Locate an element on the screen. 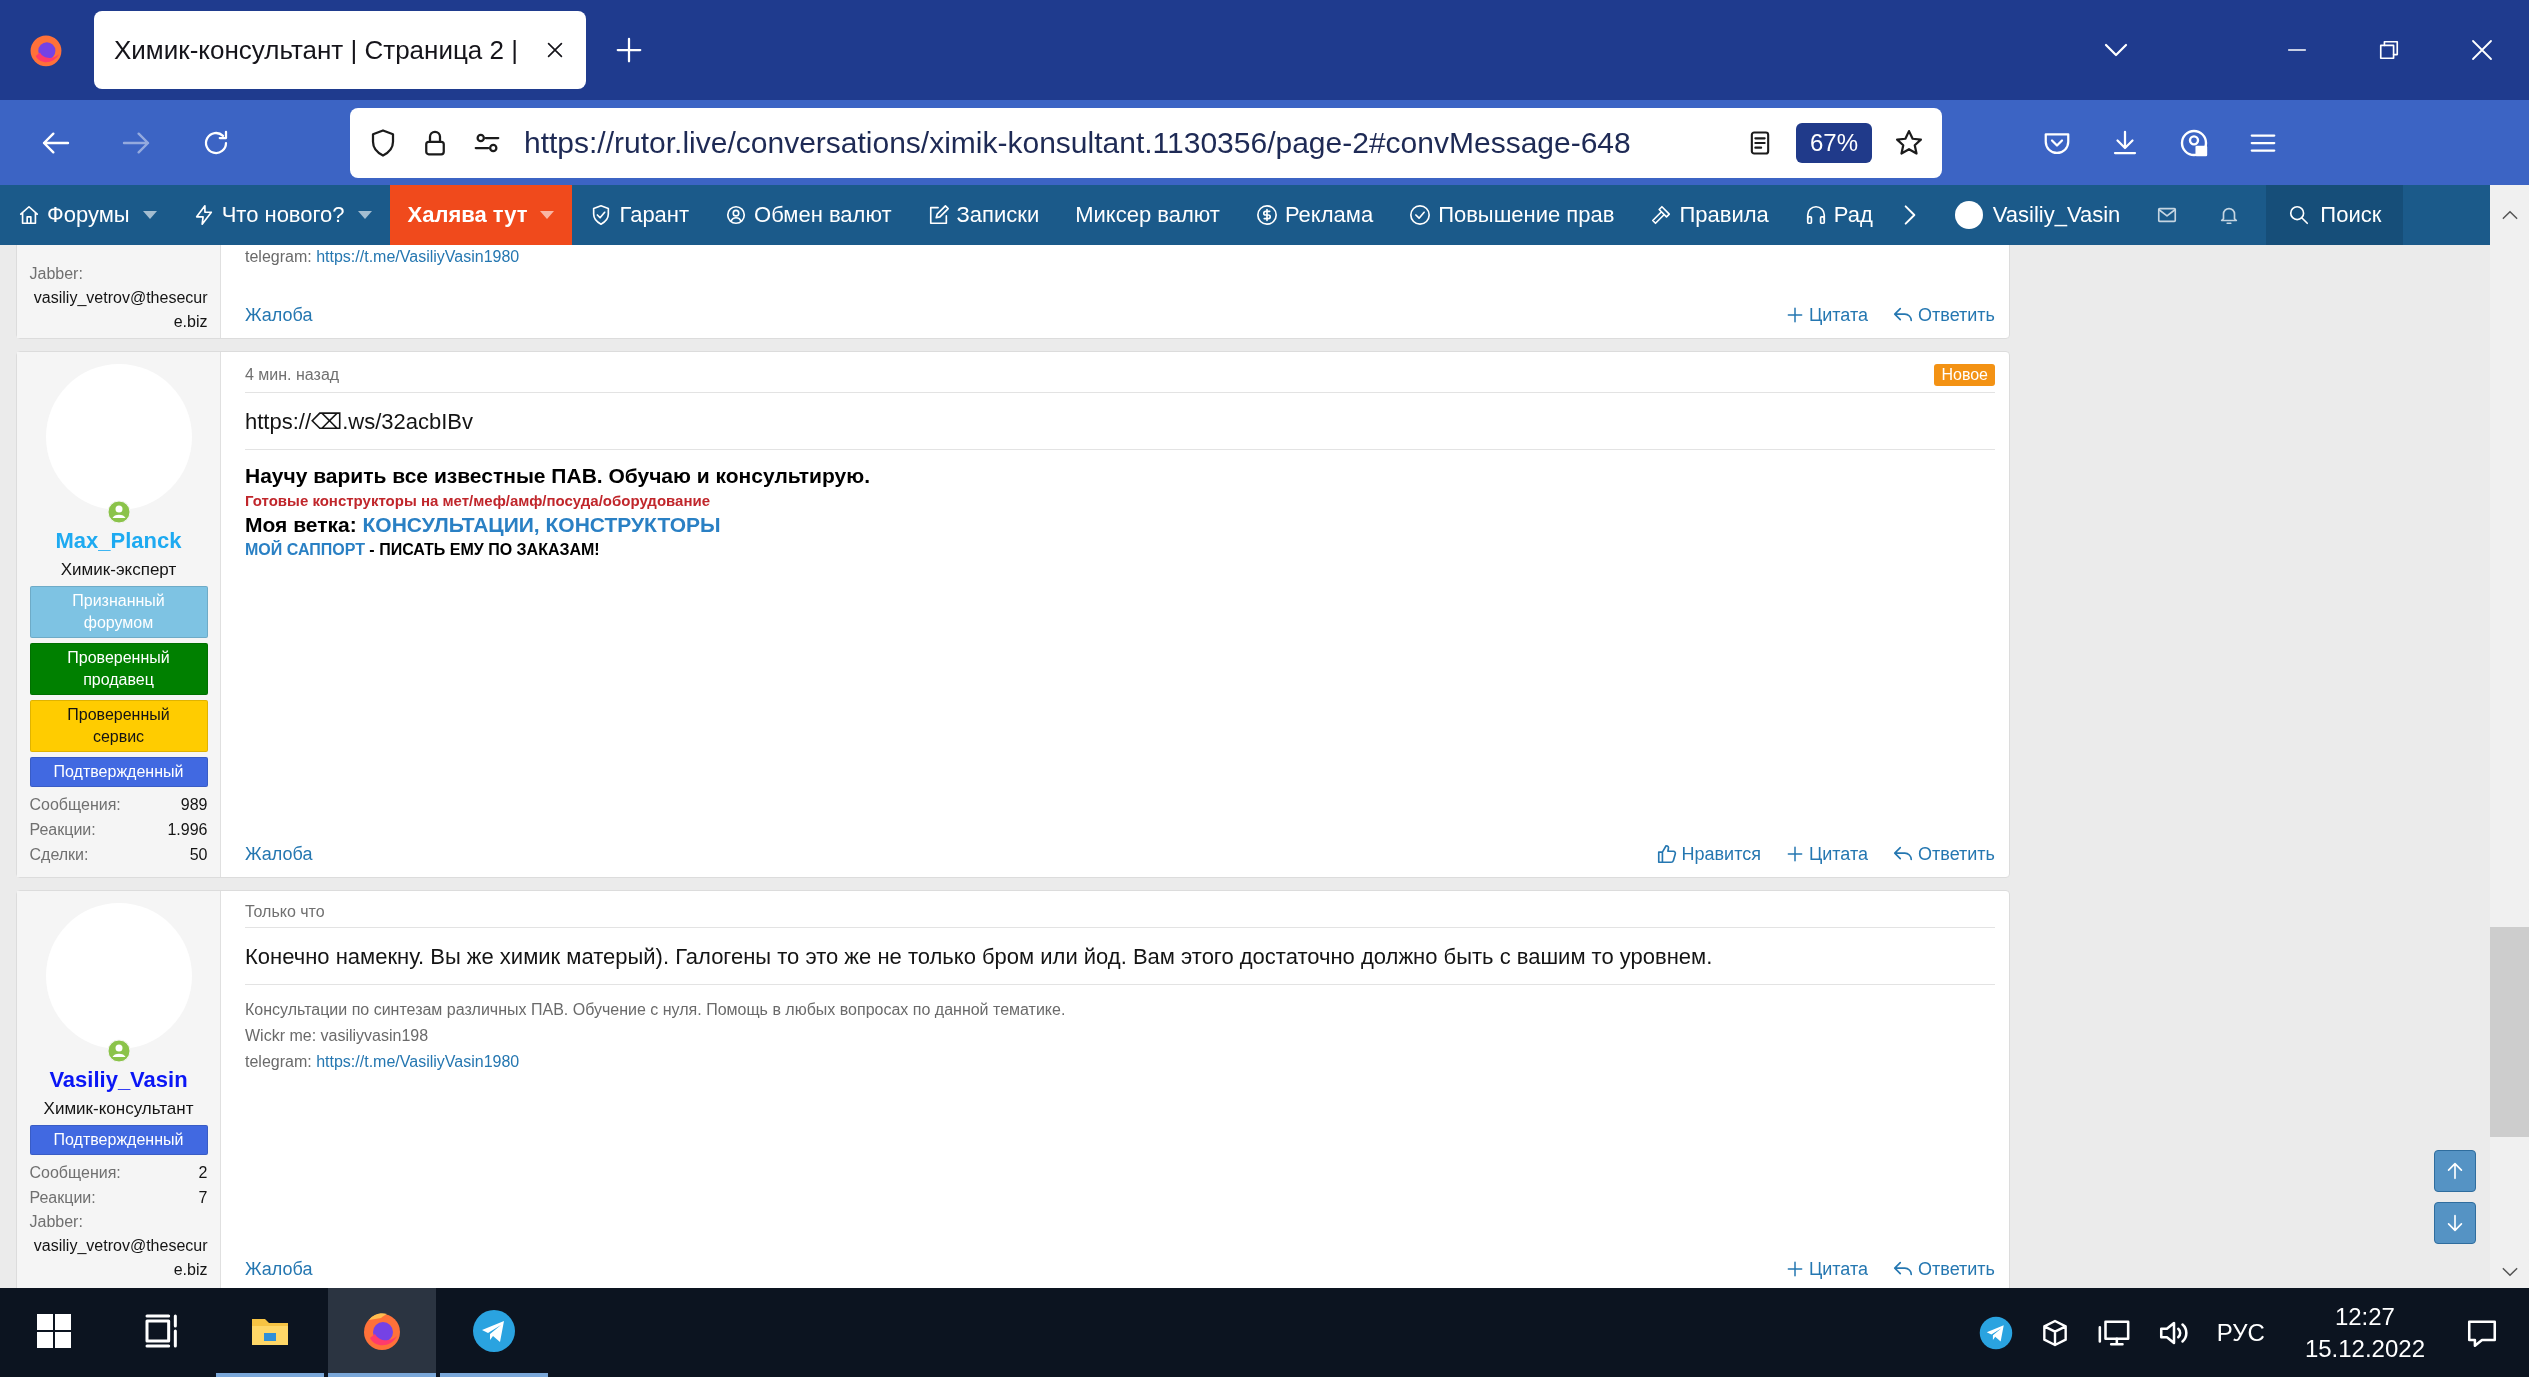  user-menu: Vasiliy_Vasin is located at coordinates (2037, 215).